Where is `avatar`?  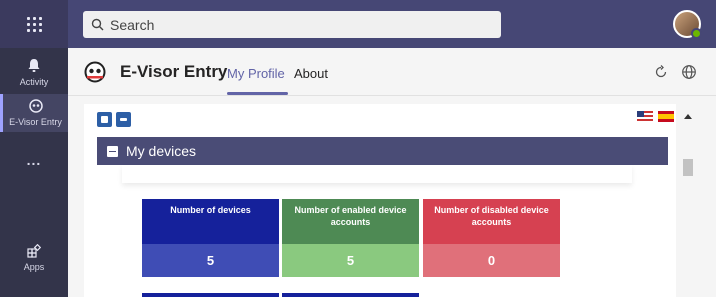 avatar is located at coordinates (687, 24).